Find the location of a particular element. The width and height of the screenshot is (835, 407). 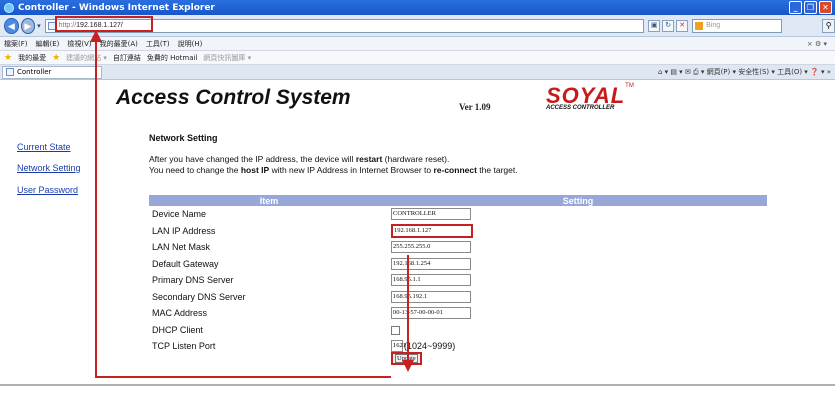

menubar-right-icons: × ⚙ ▾ is located at coordinates (817, 44).